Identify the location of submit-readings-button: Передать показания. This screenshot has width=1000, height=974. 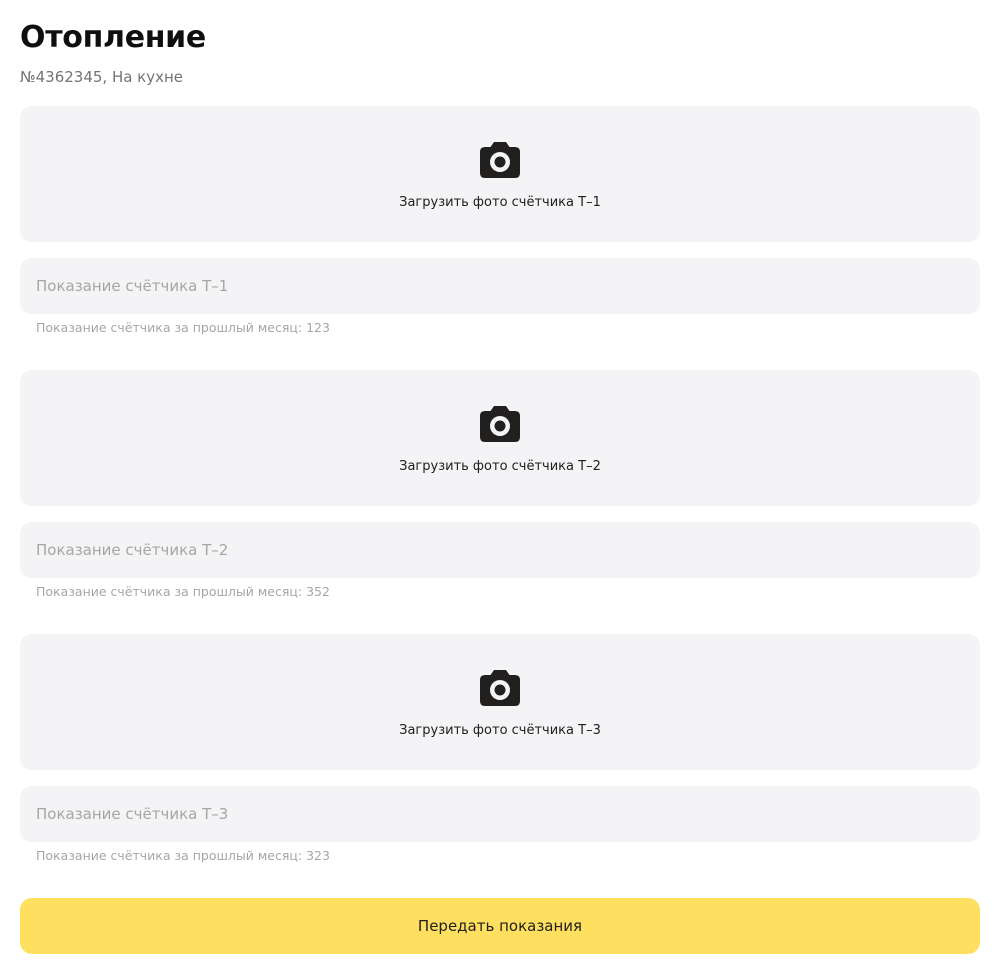
(500, 926).